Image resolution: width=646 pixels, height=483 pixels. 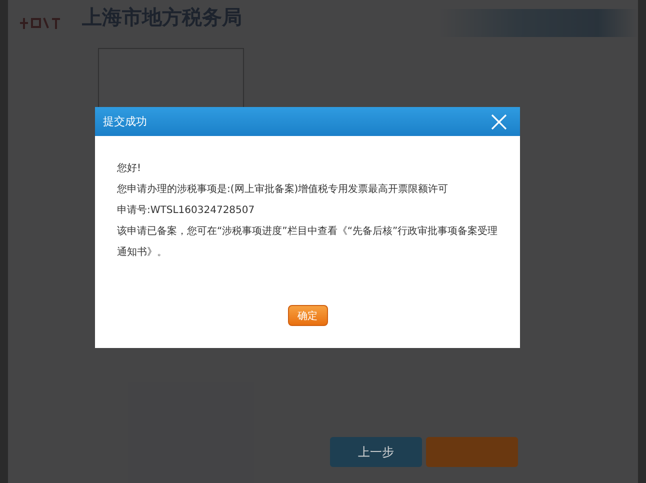 What do you see at coordinates (129, 169) in the screenshot?
I see `message-text: 您好!` at bounding box center [129, 169].